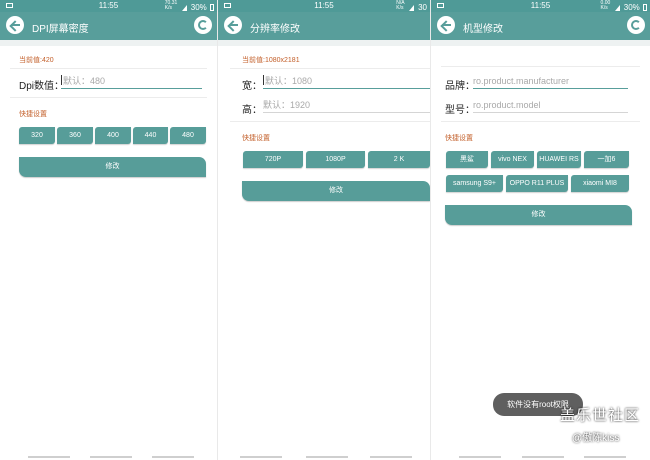 This screenshot has width=650, height=460. Describe the element at coordinates (131, 82) in the screenshot. I see `dpi-input: 默认：480` at that location.